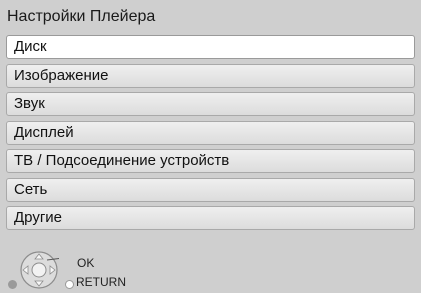 Image resolution: width=421 pixels, height=293 pixels. What do you see at coordinates (210, 47) in the screenshot?
I see `menu-item-disc: Диск` at bounding box center [210, 47].